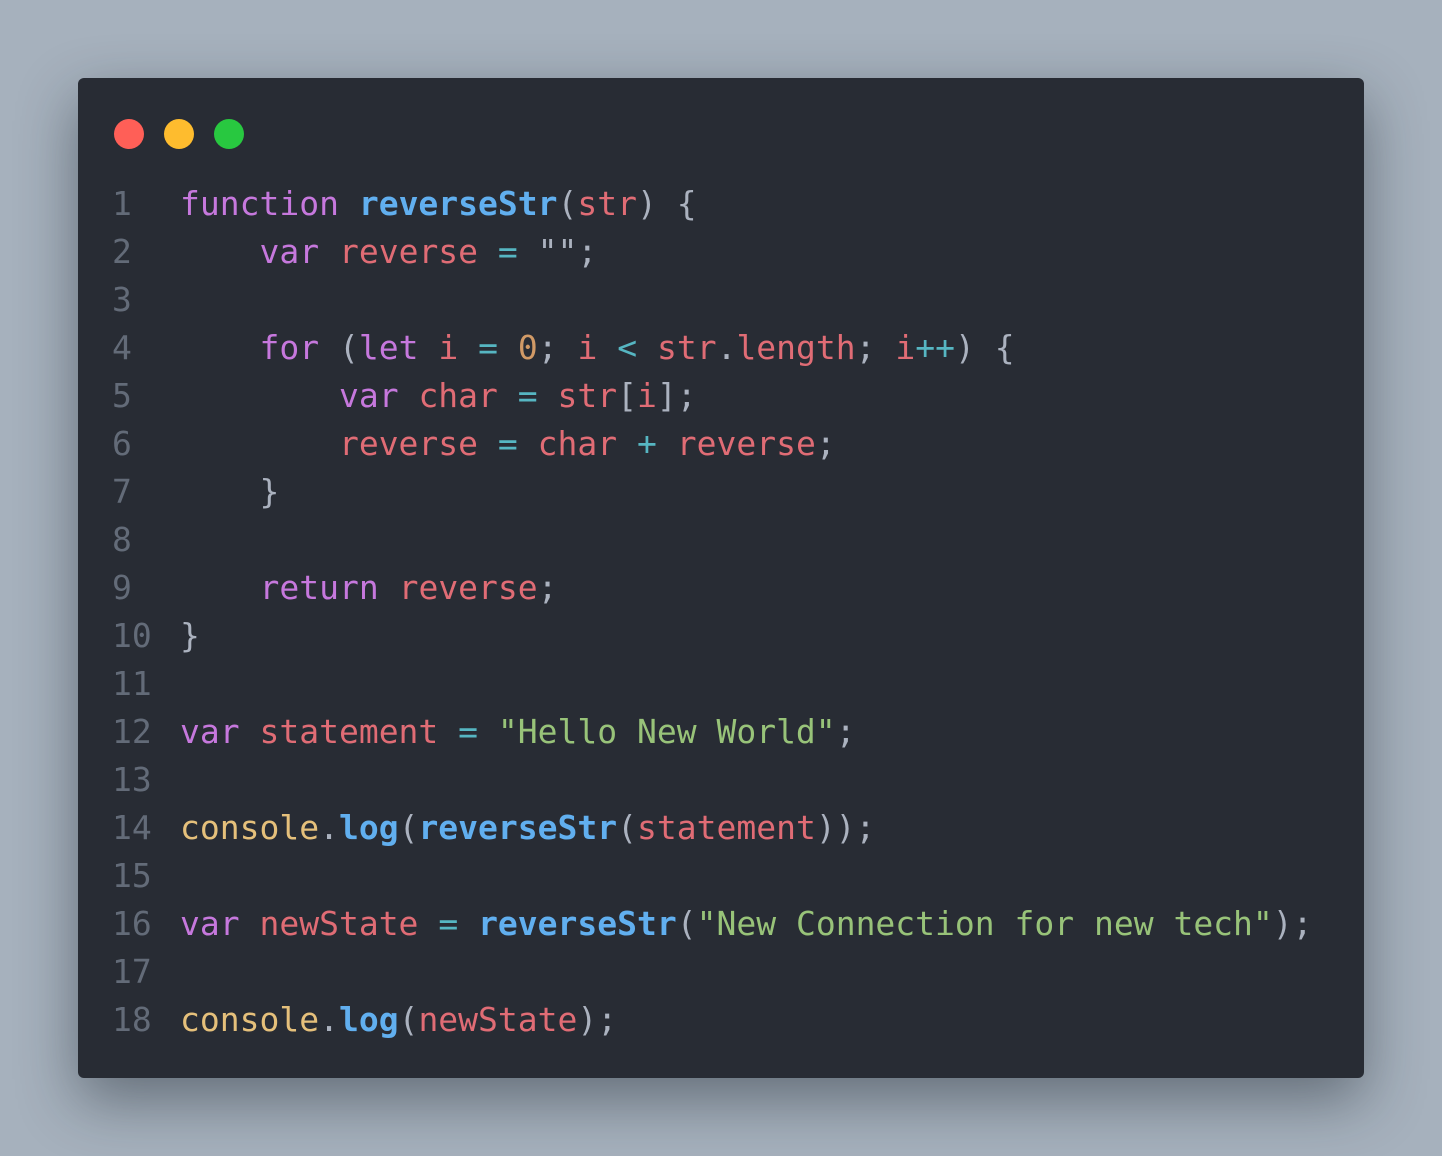  I want to click on line-number: 5, so click(122, 395).